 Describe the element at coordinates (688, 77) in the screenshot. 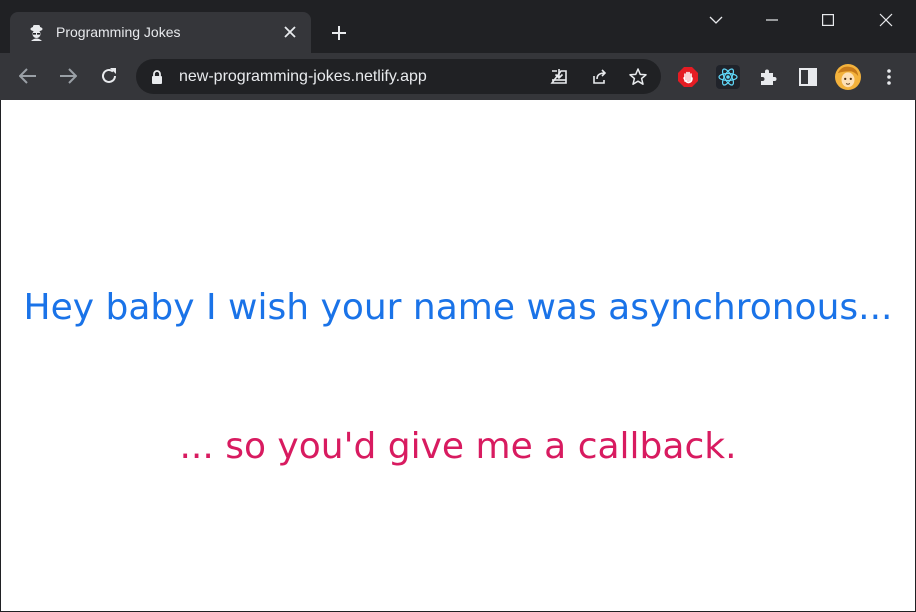

I see `adblock-icon` at that location.